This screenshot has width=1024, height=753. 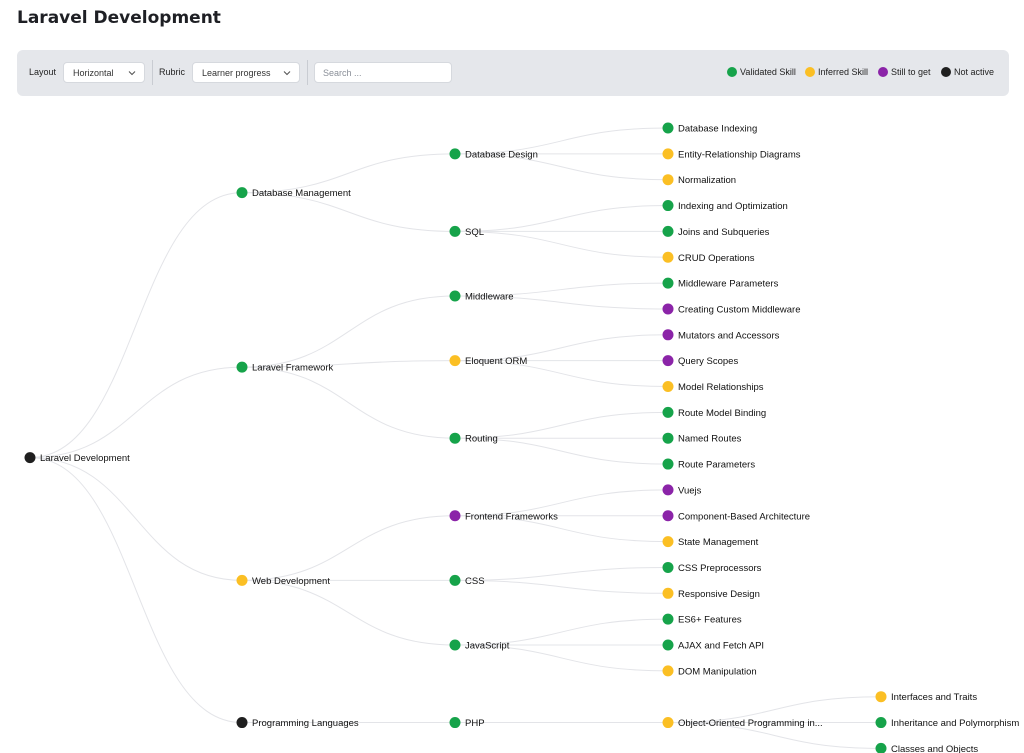 What do you see at coordinates (467, 231) in the screenshot?
I see `tree-node-sql: SQL` at bounding box center [467, 231].